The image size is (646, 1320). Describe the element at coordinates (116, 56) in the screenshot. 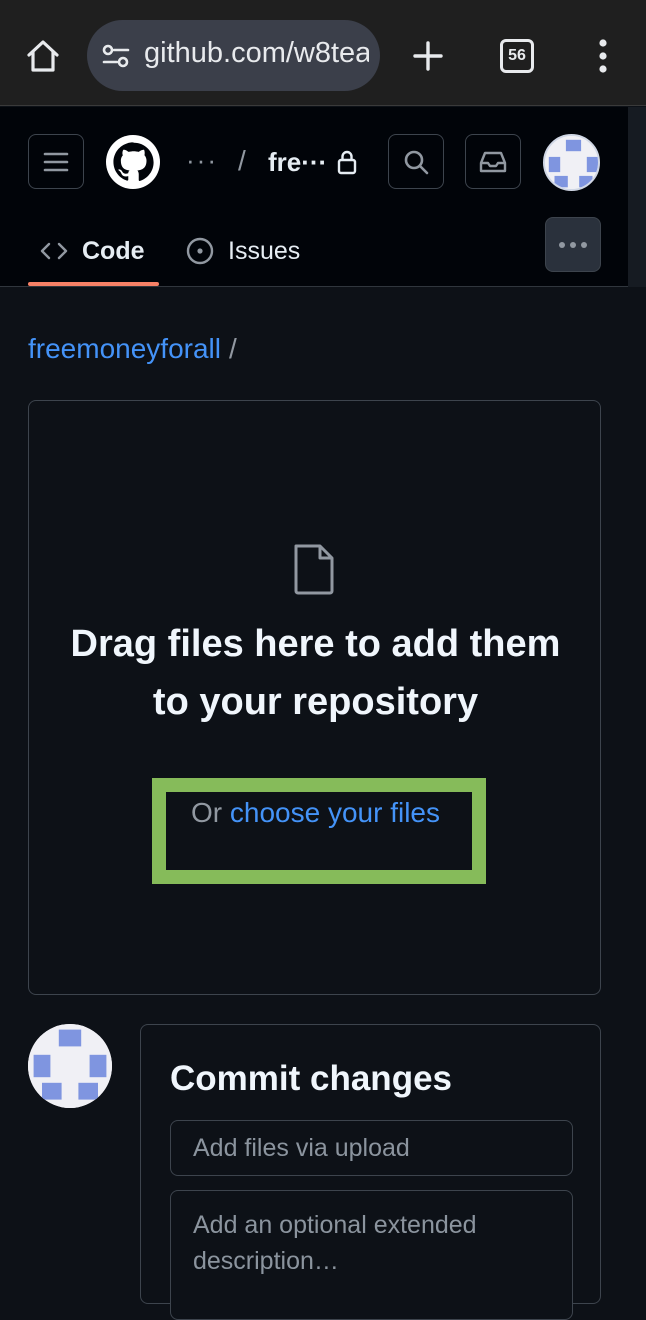

I see `site-settings-icon` at that location.